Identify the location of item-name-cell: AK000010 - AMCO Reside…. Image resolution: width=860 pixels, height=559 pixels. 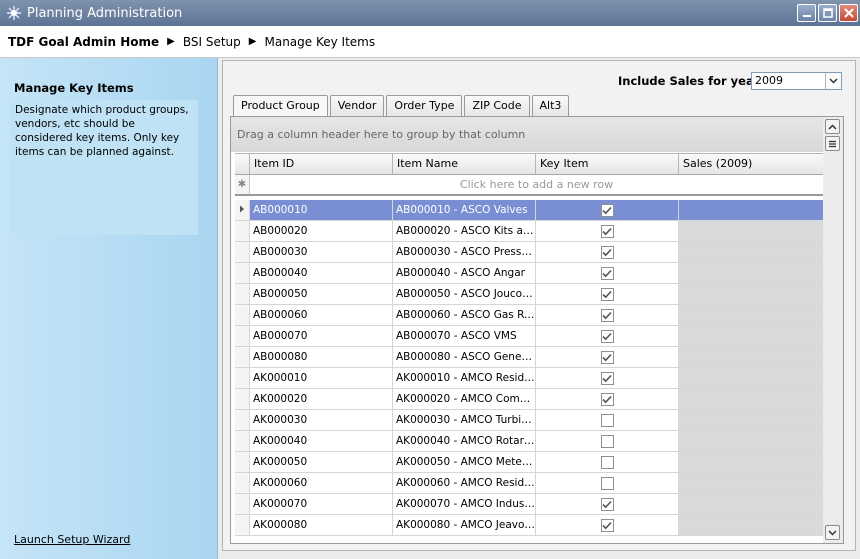
(464, 378).